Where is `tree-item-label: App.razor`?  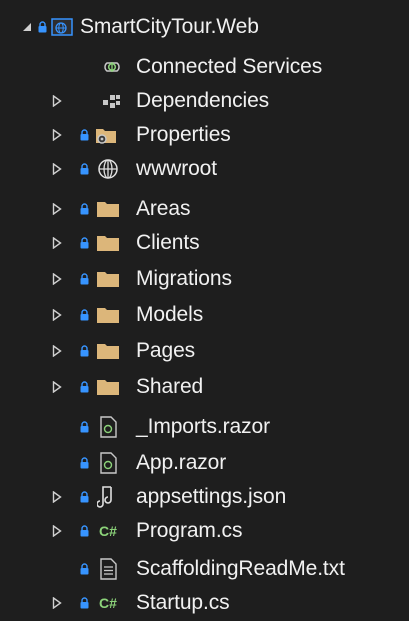 tree-item-label: App.razor is located at coordinates (181, 462).